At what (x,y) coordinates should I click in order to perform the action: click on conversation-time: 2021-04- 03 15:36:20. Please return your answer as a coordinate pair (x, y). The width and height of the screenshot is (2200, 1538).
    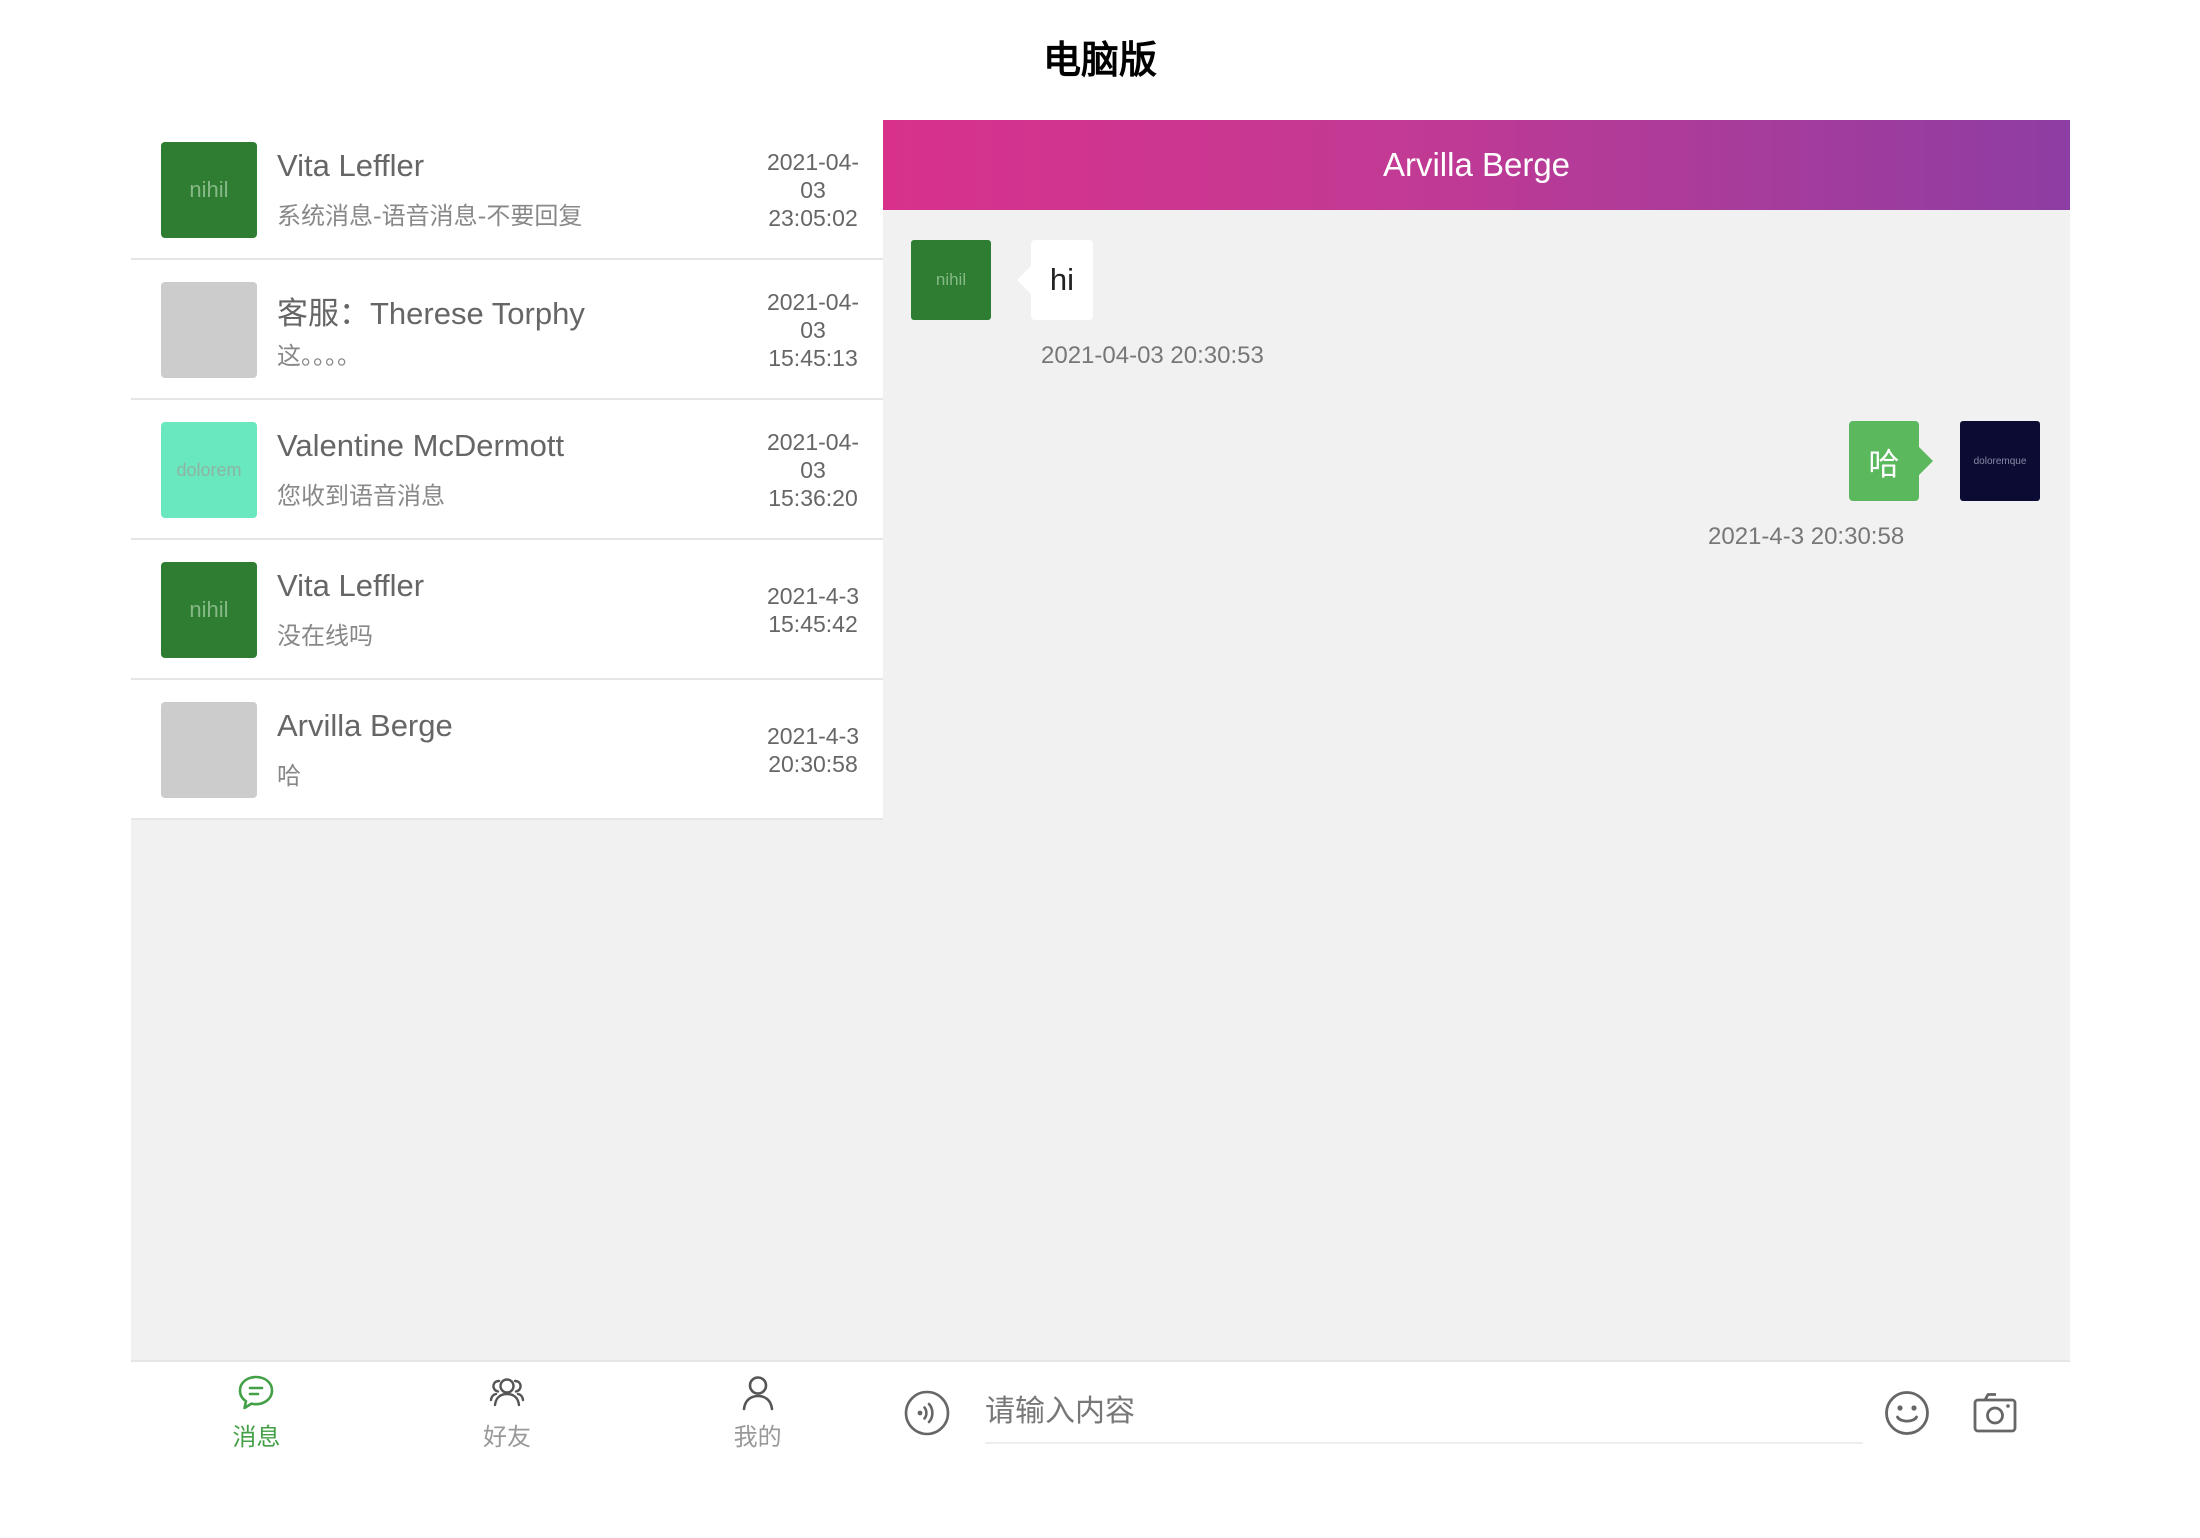
    Looking at the image, I should click on (813, 470).